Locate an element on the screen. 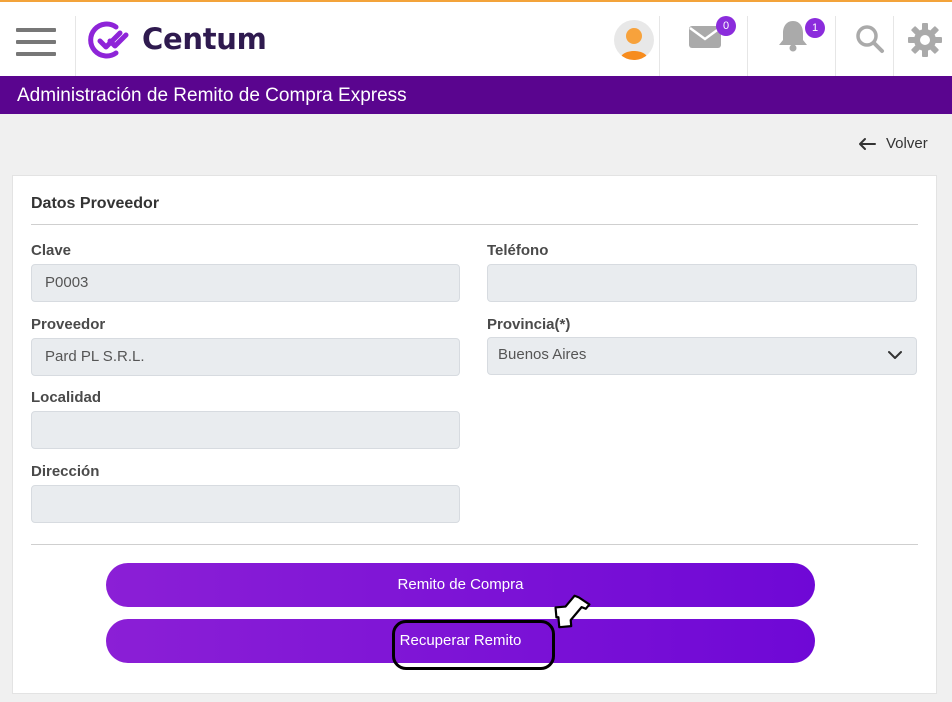 This screenshot has width=952, height=702. mail-count-badge: 0 is located at coordinates (726, 26).